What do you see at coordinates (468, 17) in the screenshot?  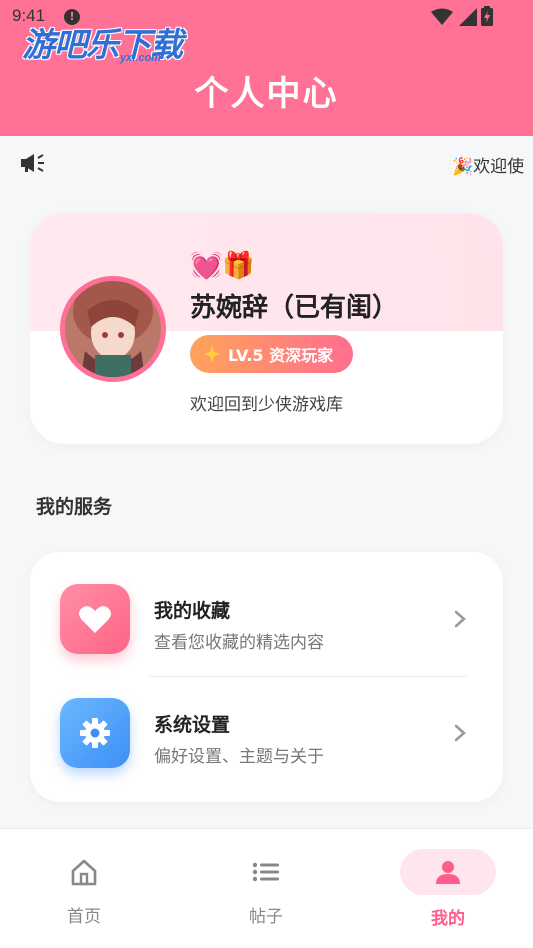 I see `signal-icon` at bounding box center [468, 17].